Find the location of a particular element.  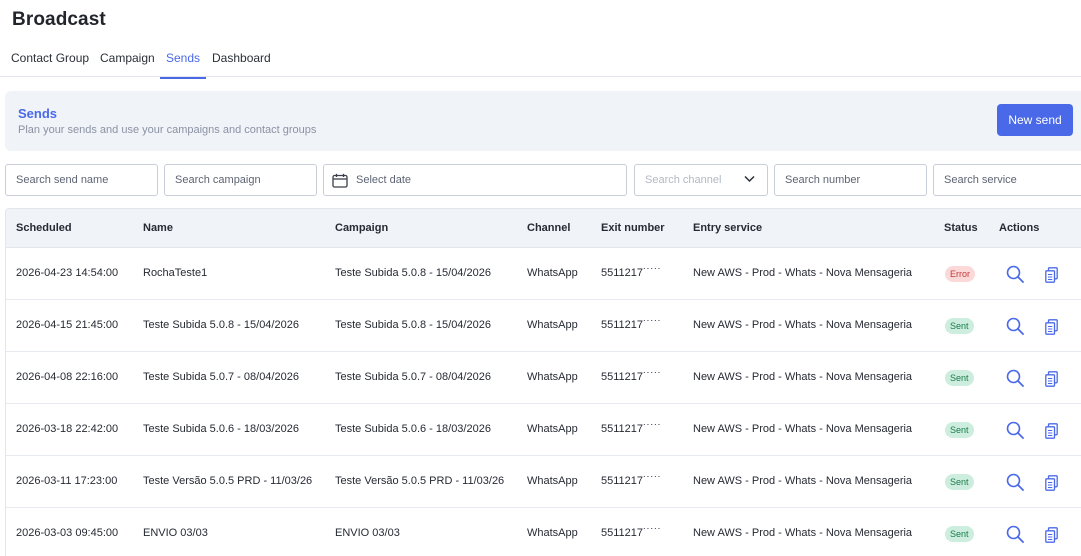

tab-contact-group: Contact Group is located at coordinates (50, 63).